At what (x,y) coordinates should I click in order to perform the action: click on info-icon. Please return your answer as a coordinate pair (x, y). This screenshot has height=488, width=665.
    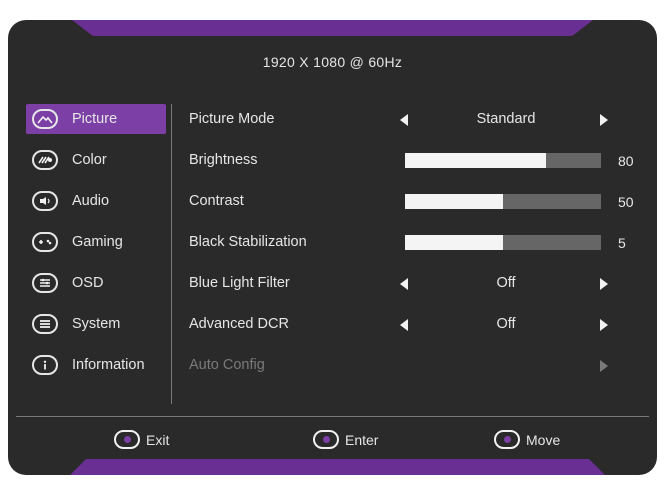
    Looking at the image, I should click on (45, 365).